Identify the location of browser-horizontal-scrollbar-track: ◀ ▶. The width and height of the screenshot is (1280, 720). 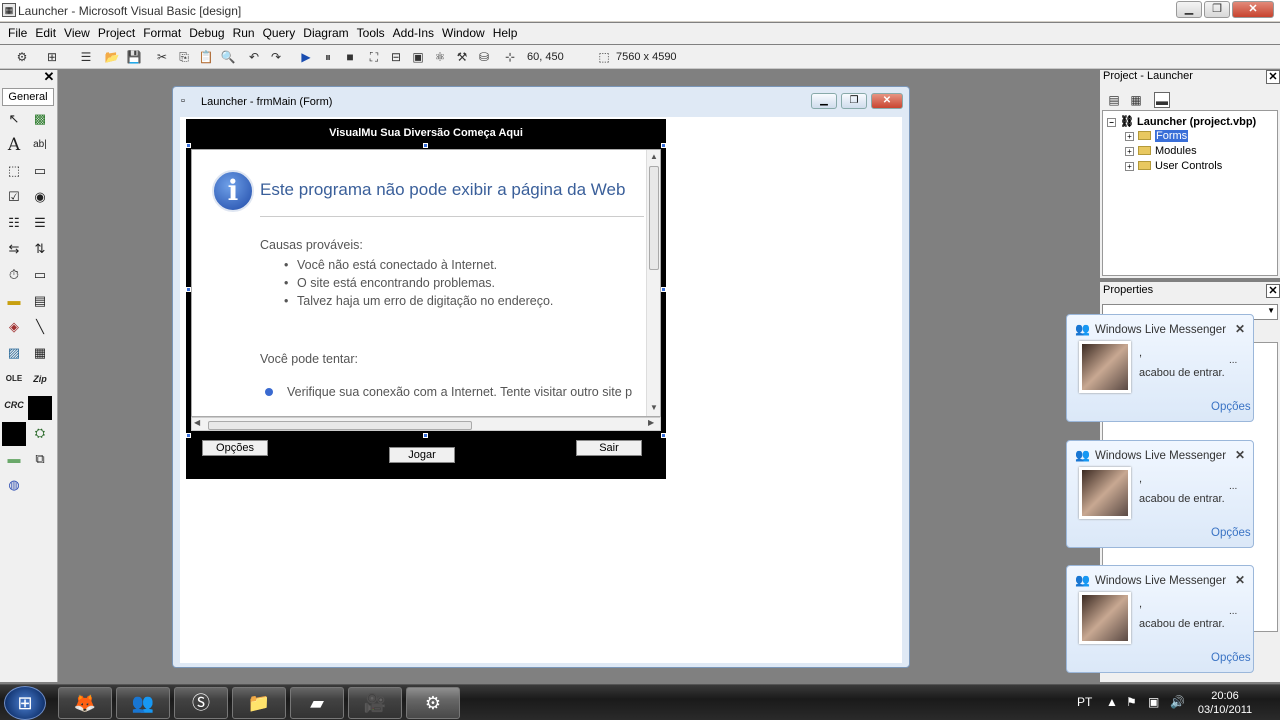
(426, 424).